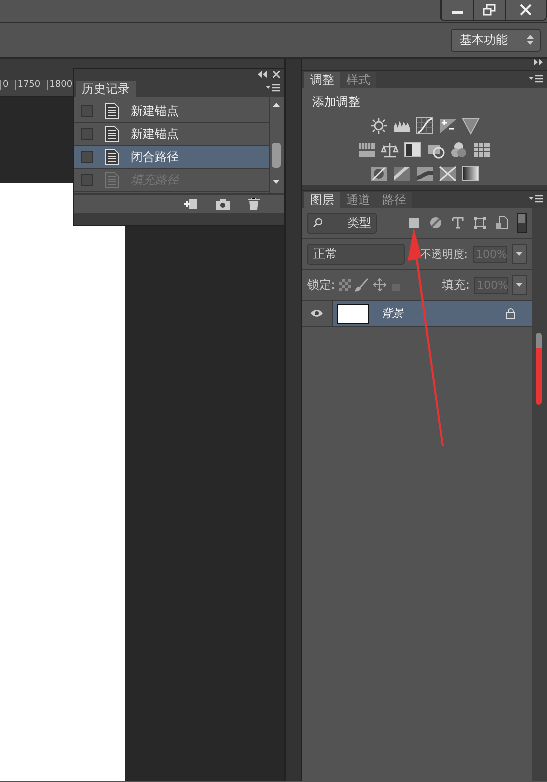  Describe the element at coordinates (444, 254) in the screenshot. I see `opacity-label: 不透明度:` at that location.